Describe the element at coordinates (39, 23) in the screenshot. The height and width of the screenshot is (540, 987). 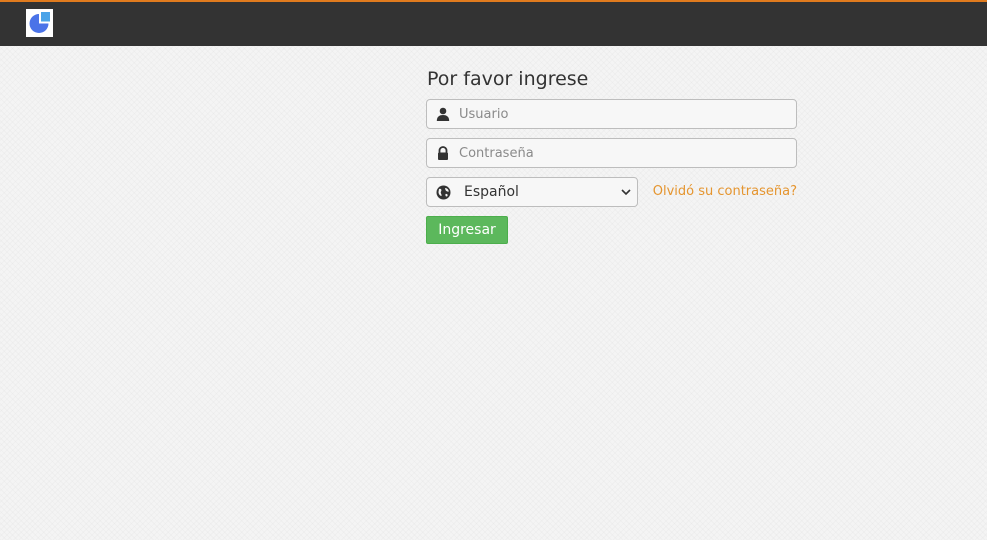
I see `pie-chart-logo-icon` at that location.